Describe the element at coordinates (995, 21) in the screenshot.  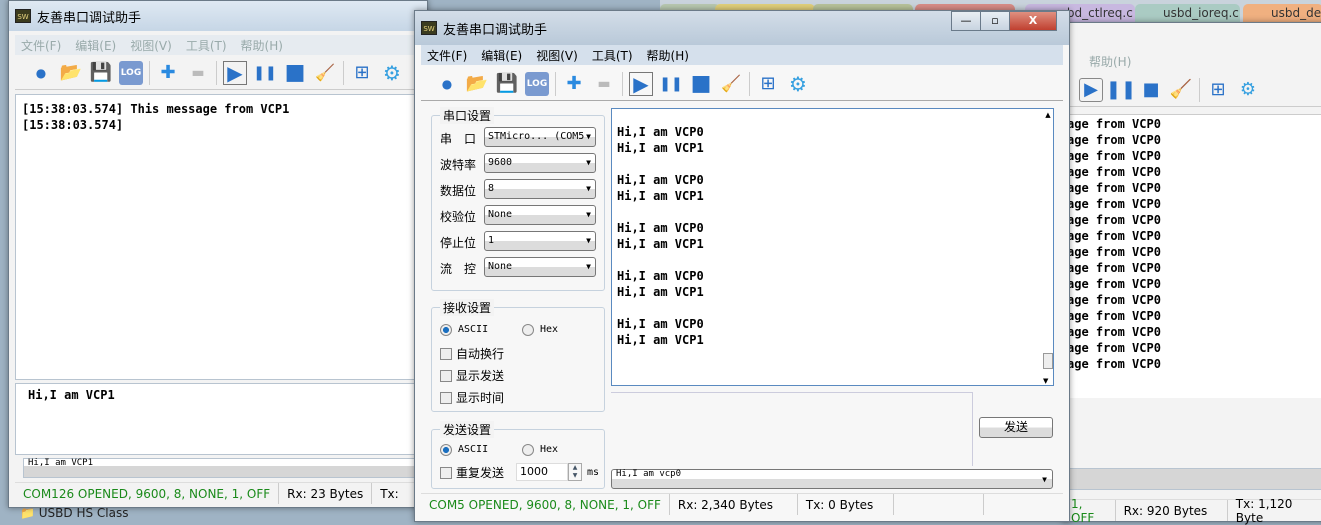
I see `maximize-button: ▫` at that location.